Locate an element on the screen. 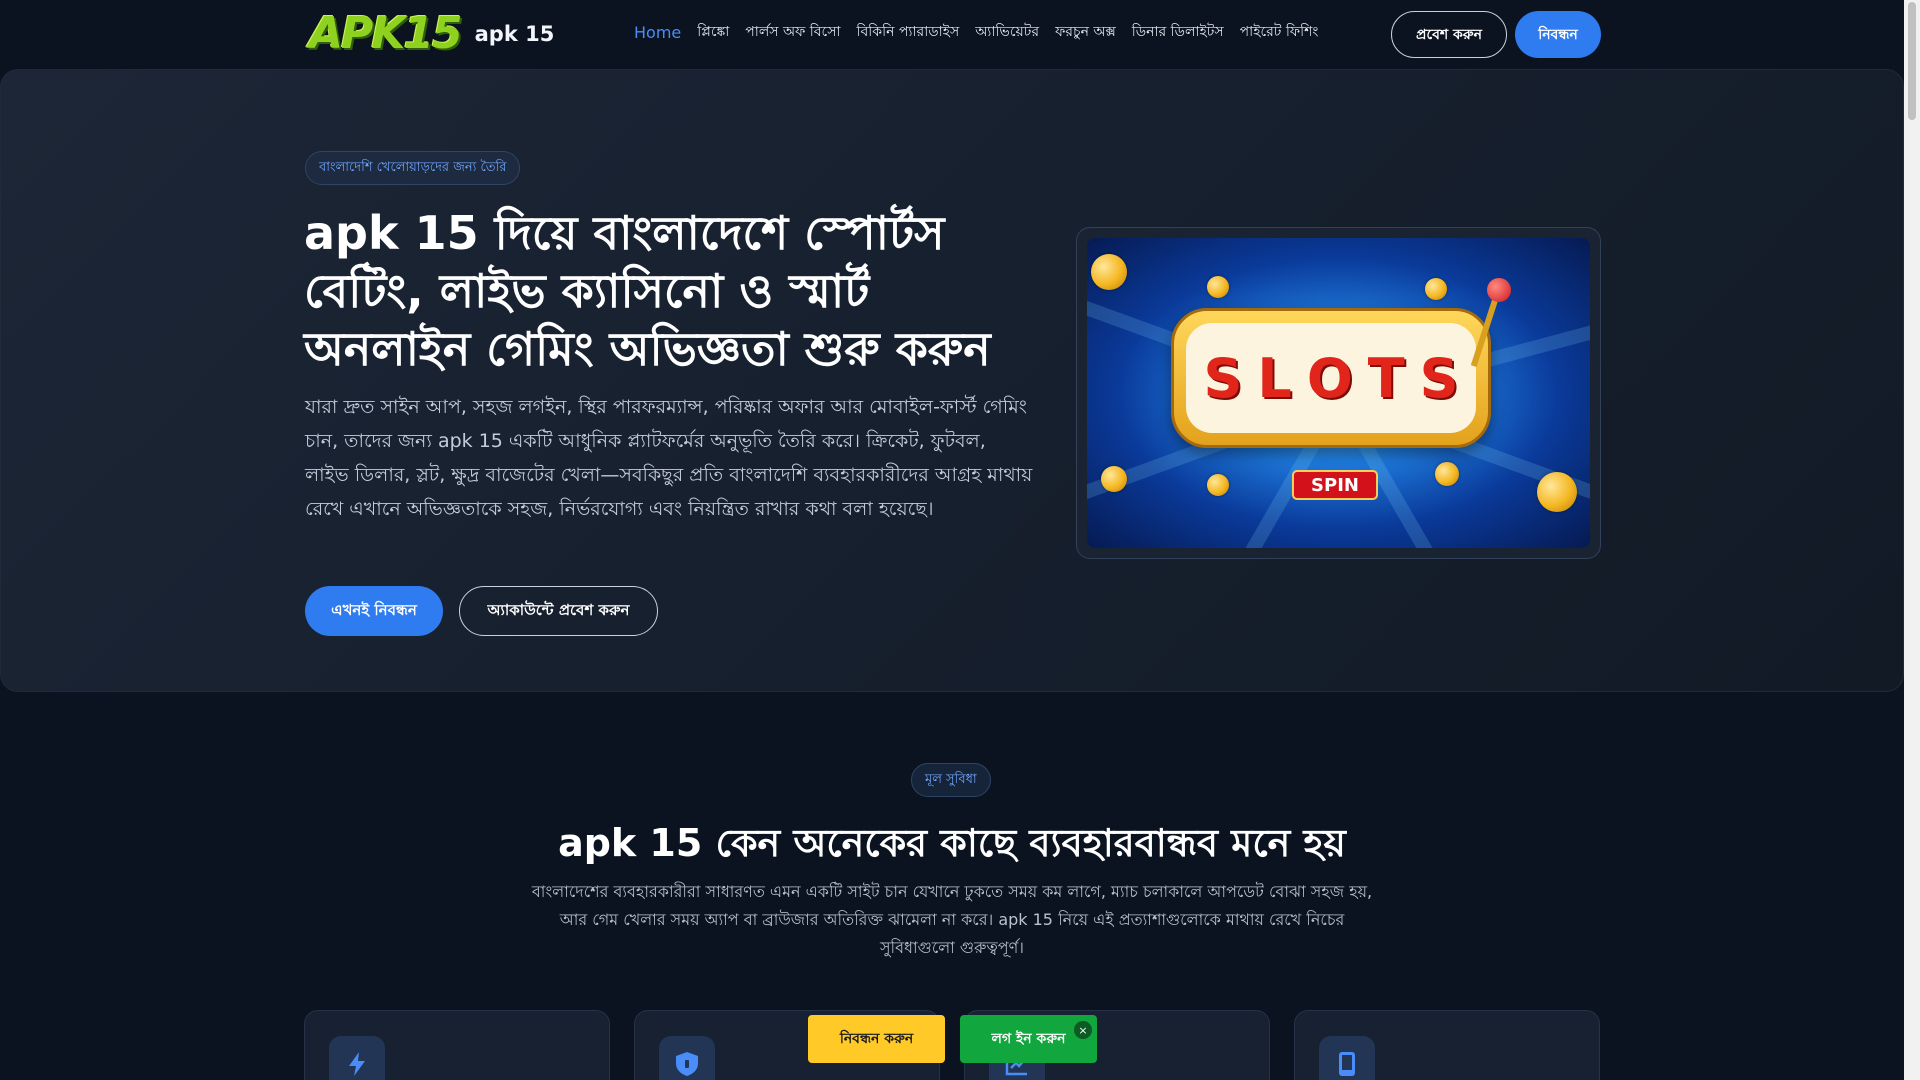 This screenshot has height=1080, width=1920. features-badge: মূল সুবিধা is located at coordinates (951, 780).